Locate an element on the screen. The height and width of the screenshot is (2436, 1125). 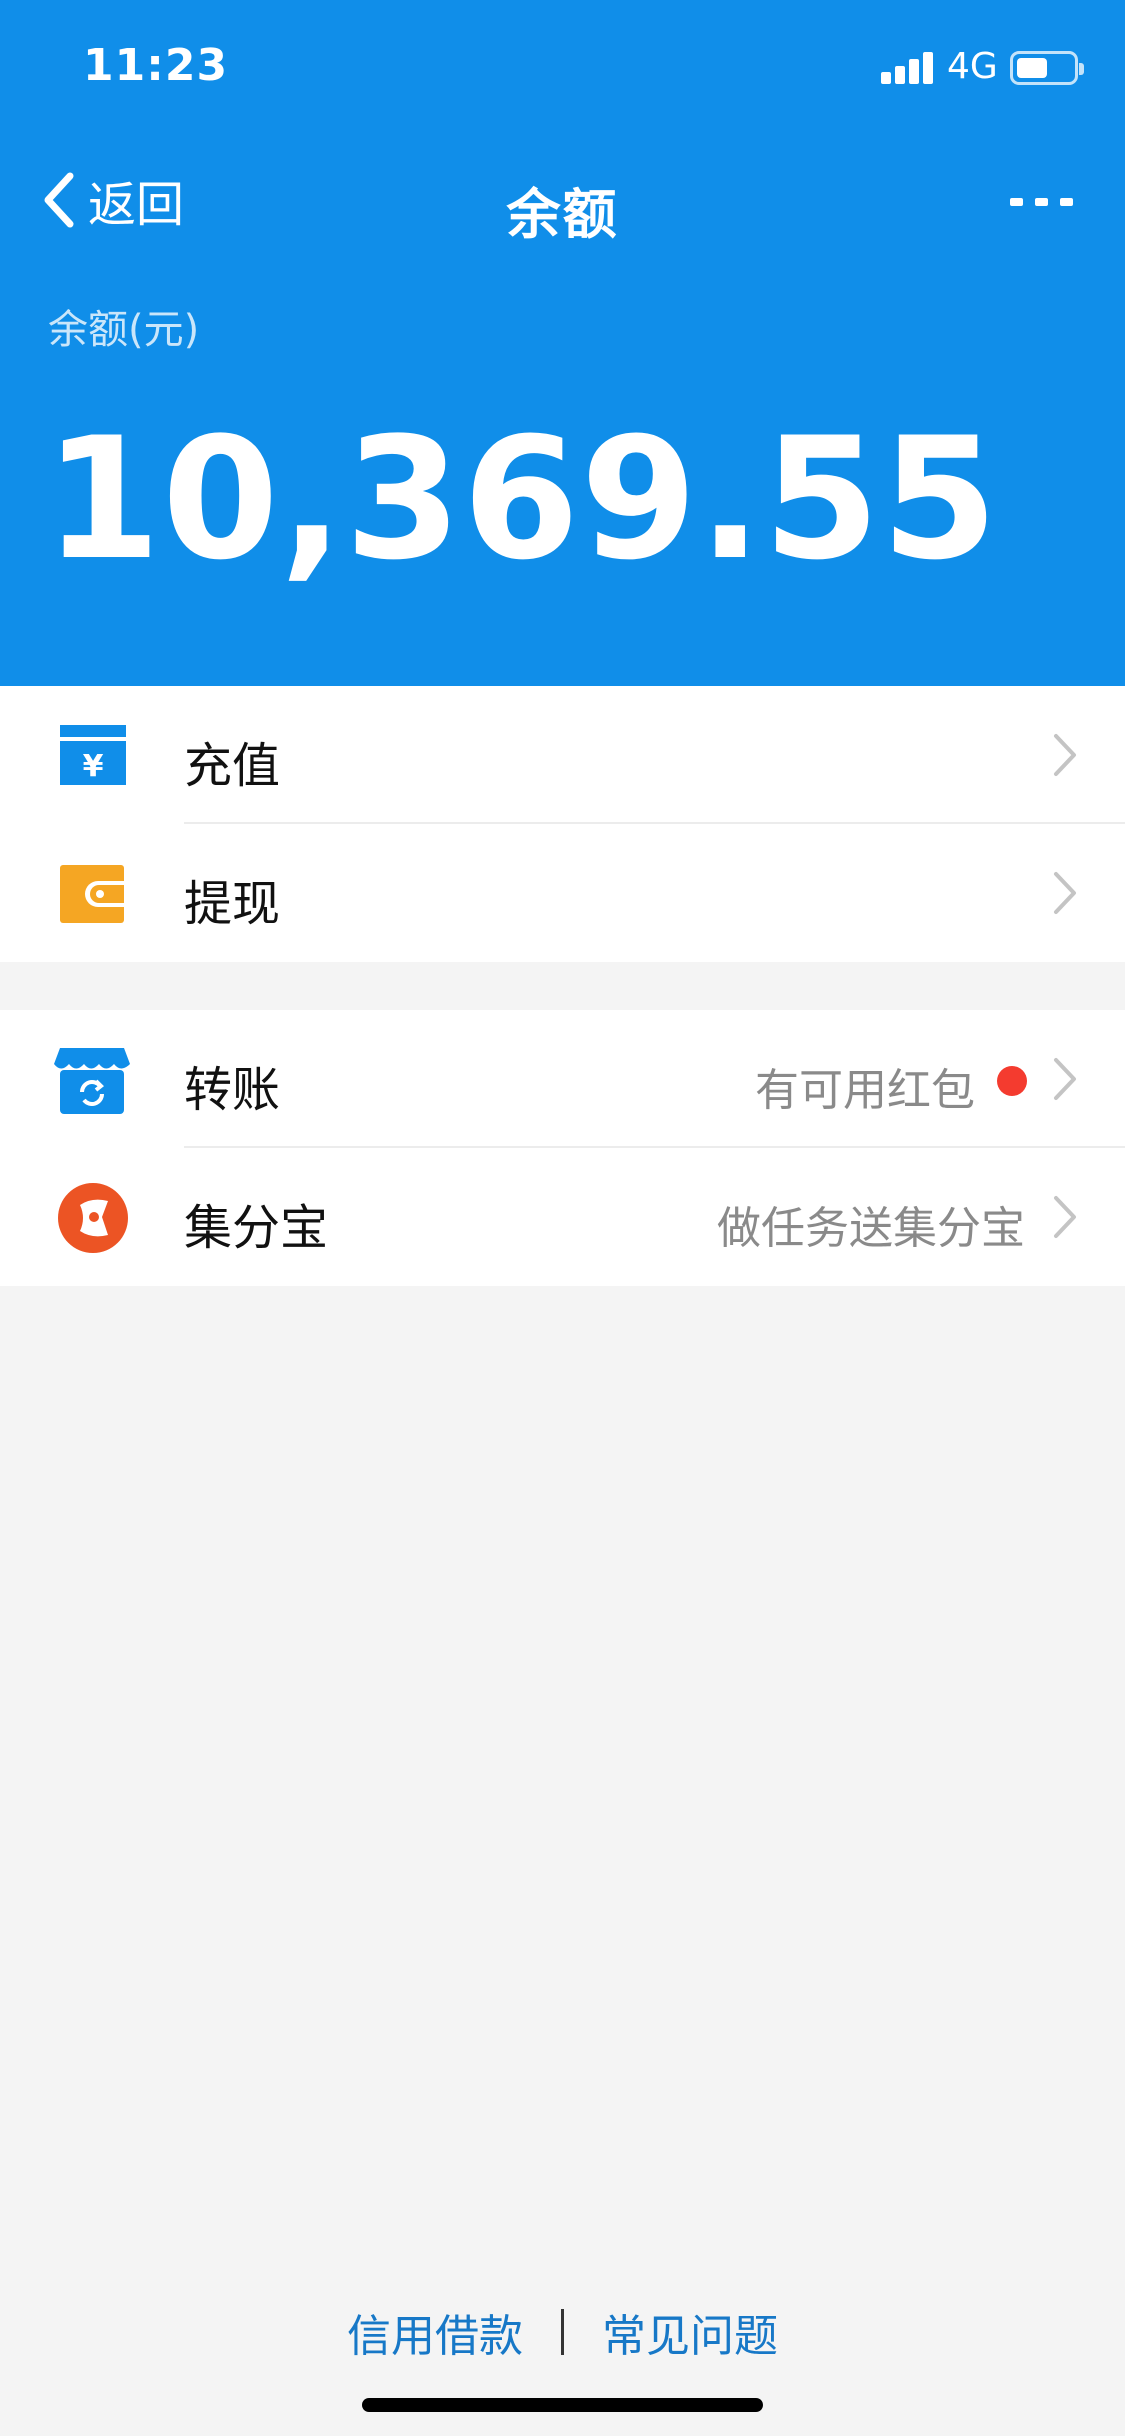
footer-links: 信用借款 常见问题 is located at coordinates (562, 2332).